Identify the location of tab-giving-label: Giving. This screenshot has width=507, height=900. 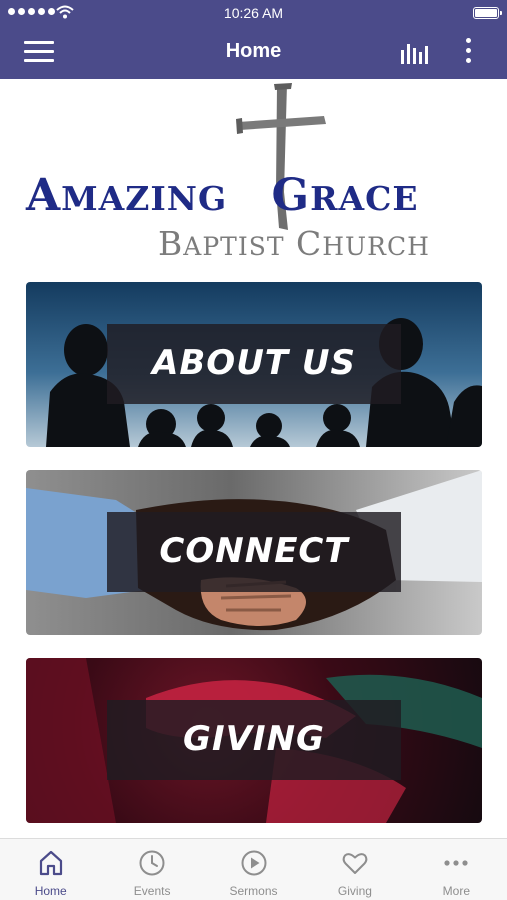
(354, 891).